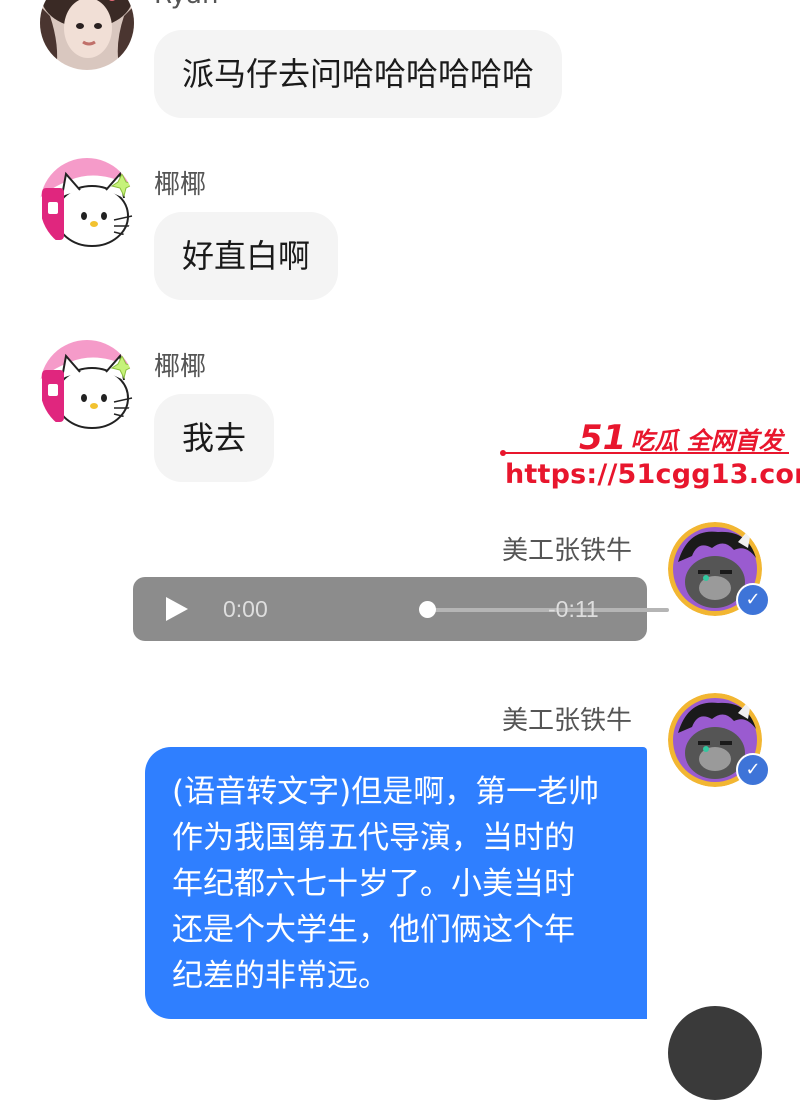 This screenshot has height=1100, width=800. I want to click on message-bubble: 好直白啊, so click(246, 256).